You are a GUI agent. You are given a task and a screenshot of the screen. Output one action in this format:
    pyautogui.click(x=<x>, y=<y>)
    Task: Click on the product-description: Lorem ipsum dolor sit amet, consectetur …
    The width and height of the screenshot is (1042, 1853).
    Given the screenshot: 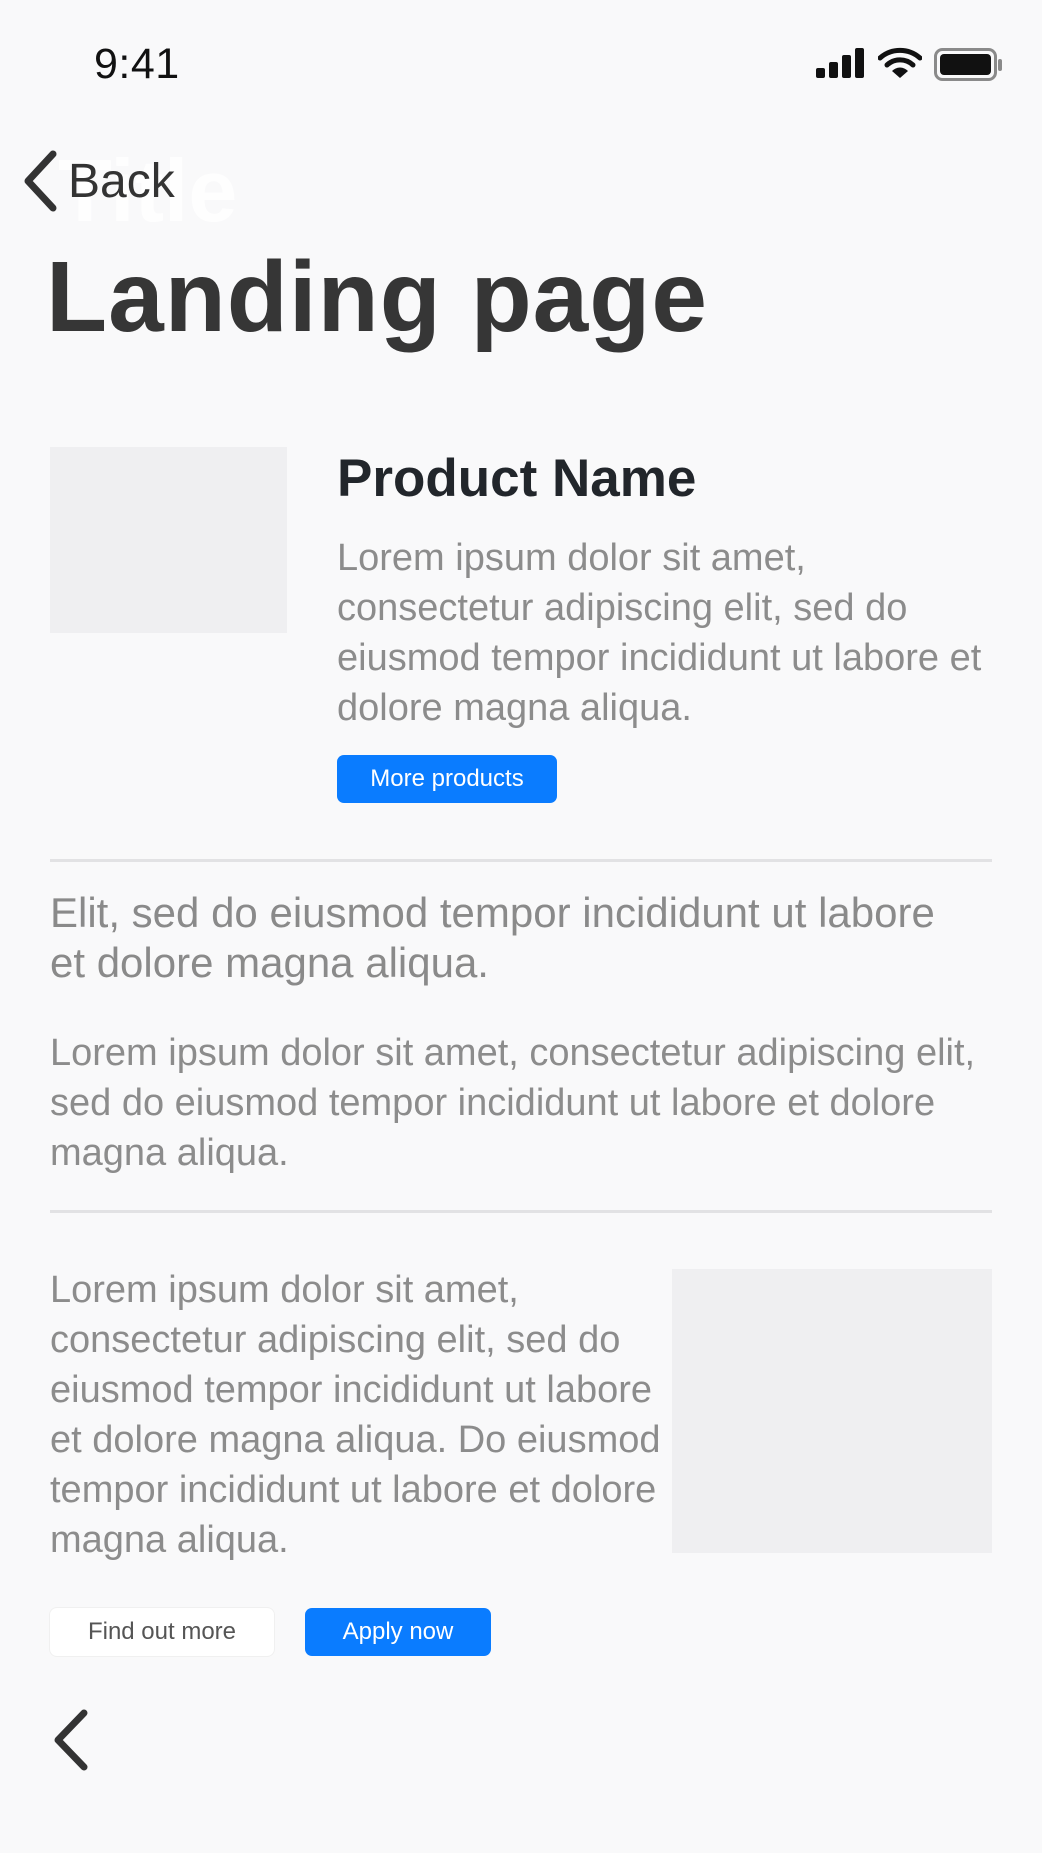 What is the action you would take?
    pyautogui.click(x=659, y=633)
    